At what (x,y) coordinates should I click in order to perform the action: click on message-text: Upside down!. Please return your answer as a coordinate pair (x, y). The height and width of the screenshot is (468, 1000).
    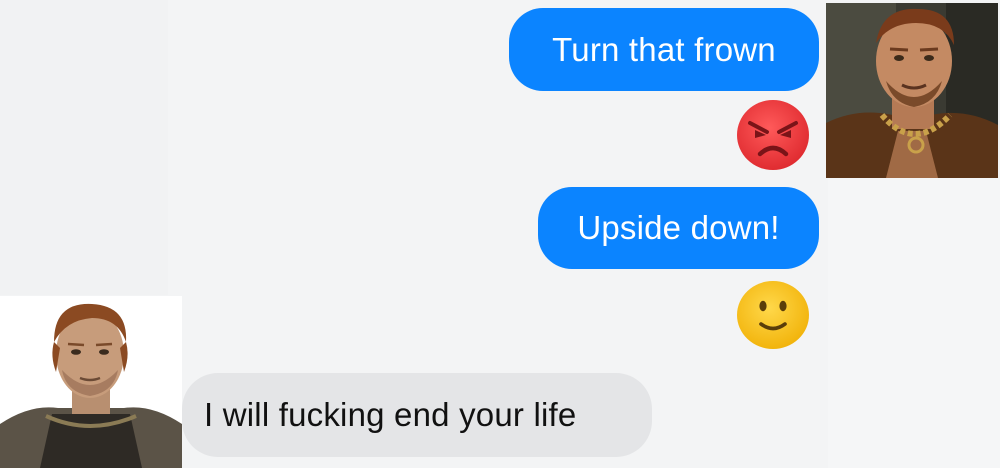
    Looking at the image, I should click on (678, 227).